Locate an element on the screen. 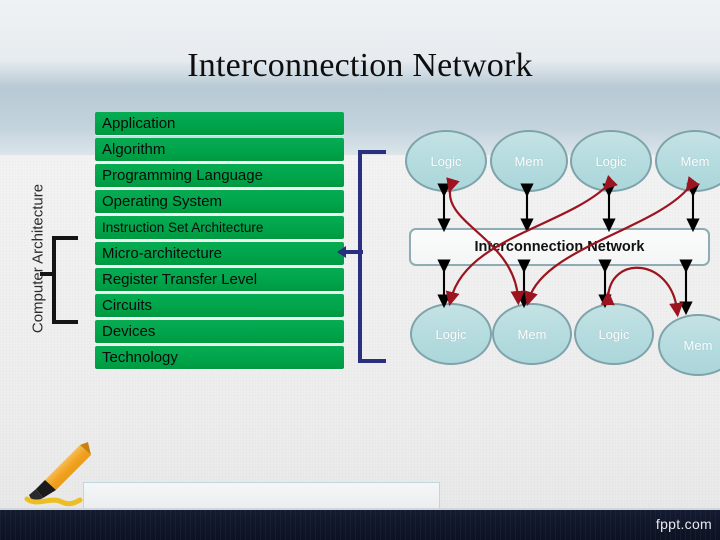 This screenshot has height=540, width=720. stack-layer: Technology is located at coordinates (219, 357).